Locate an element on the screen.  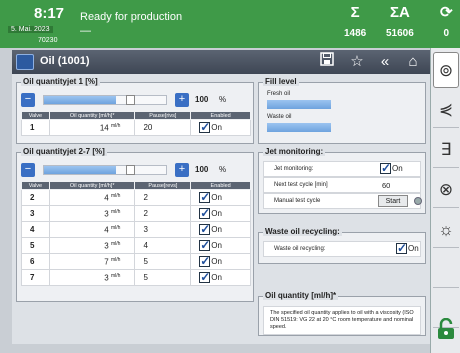
table-row: 3 3 ml/h 2 ✓On is located at coordinates (136, 213).